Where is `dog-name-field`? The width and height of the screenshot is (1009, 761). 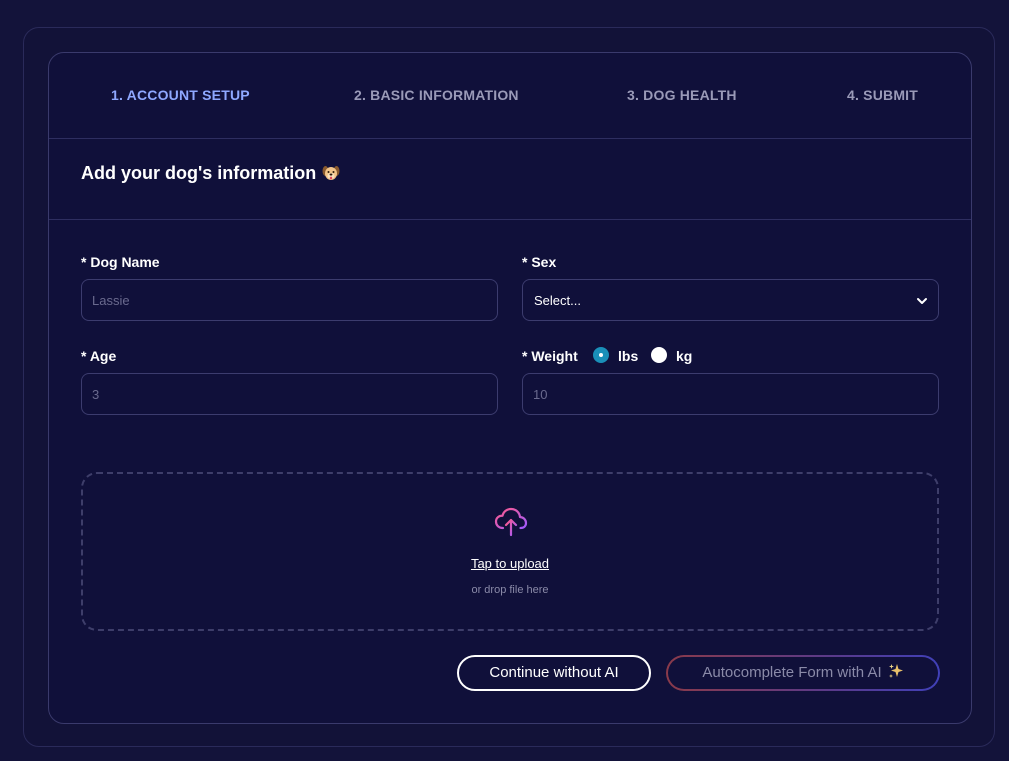
dog-name-field is located at coordinates (289, 300).